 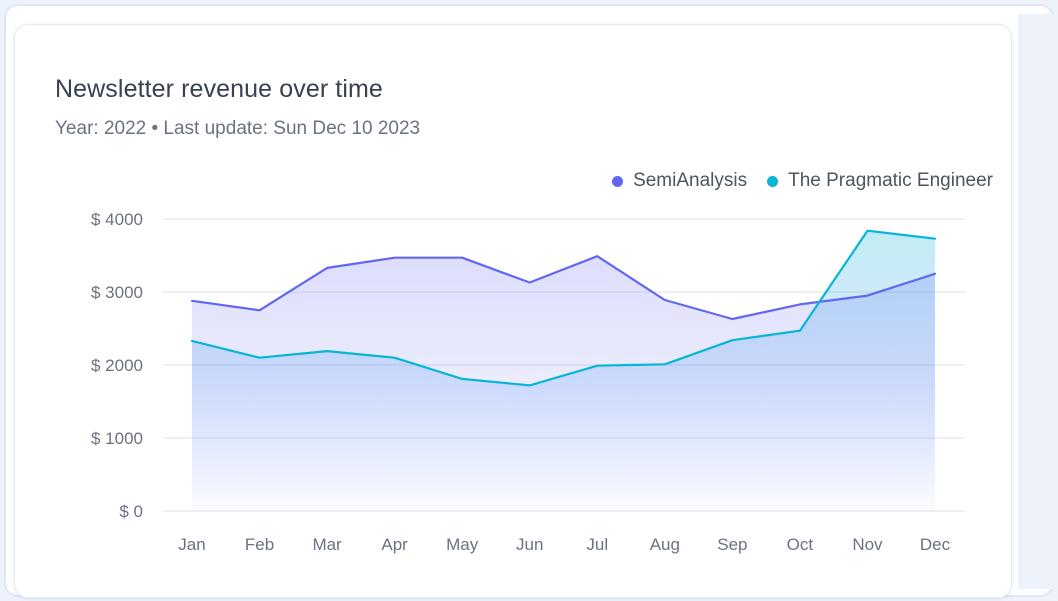 I want to click on y-tick-label: $ 3000, so click(x=117, y=292).